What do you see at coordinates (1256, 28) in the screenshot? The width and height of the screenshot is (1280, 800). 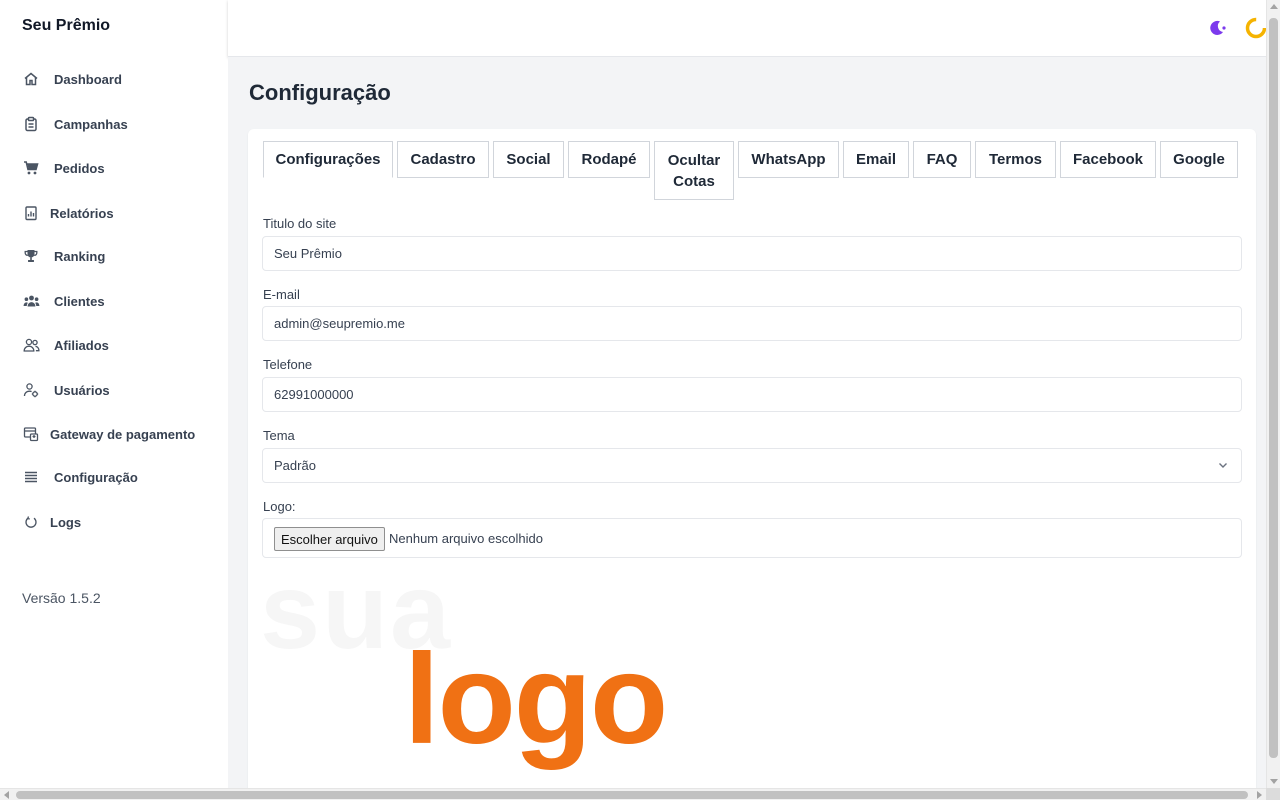 I see `loading-ring-icon` at bounding box center [1256, 28].